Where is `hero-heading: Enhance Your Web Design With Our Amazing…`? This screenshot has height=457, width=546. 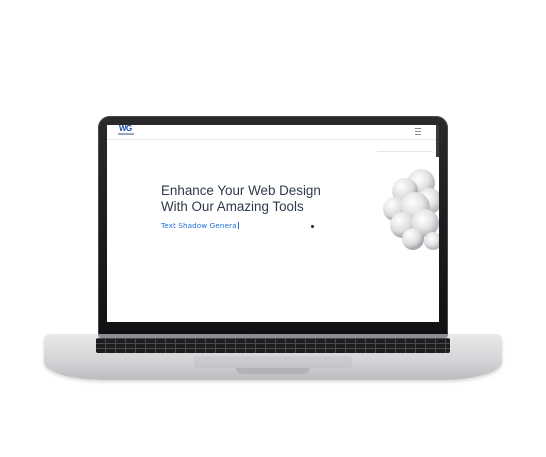
hero-heading: Enhance Your Web Design With Our Amazing… is located at coordinates (261, 199).